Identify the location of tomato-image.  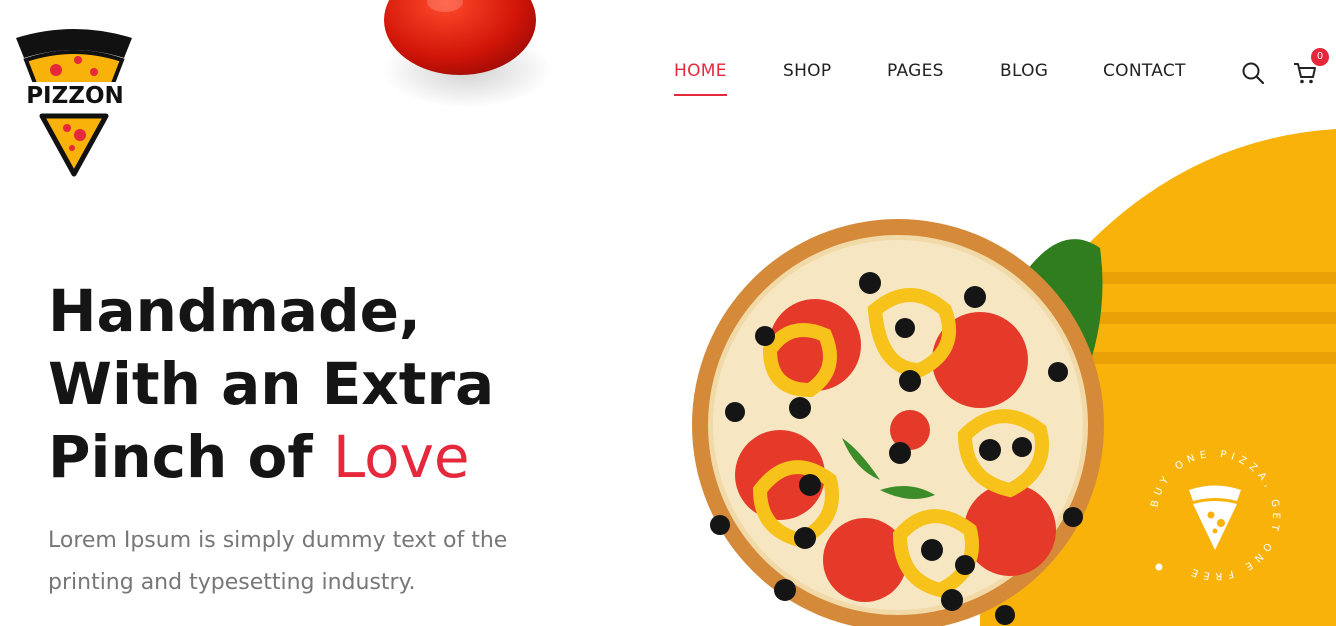
(467, 54).